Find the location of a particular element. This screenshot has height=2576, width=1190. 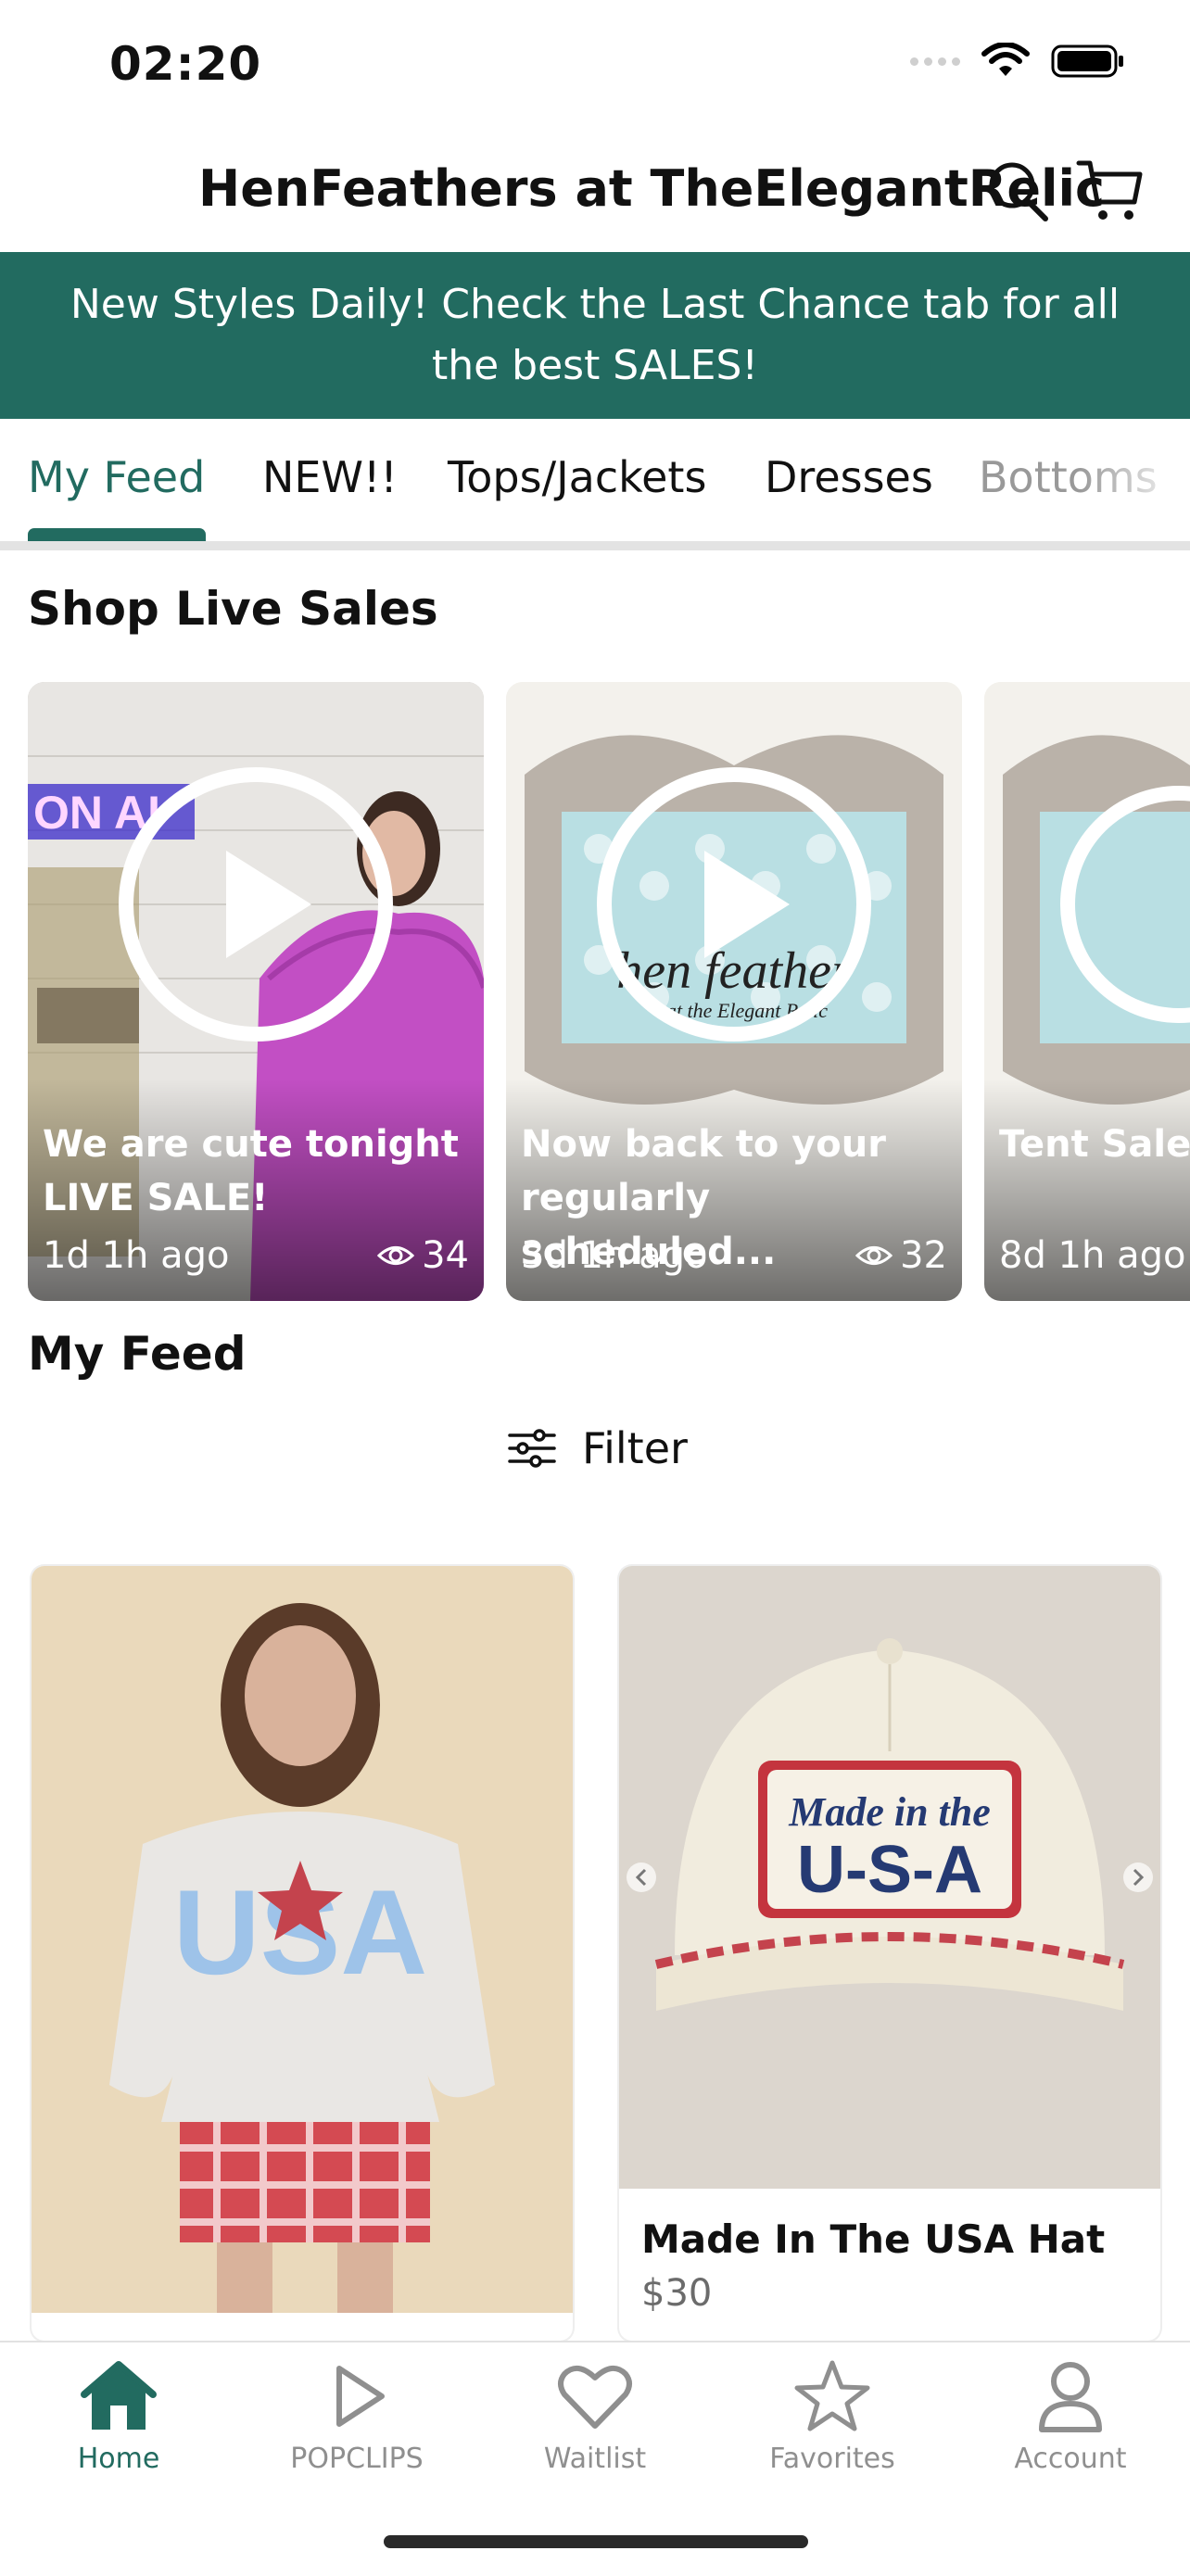

live-card-title: We are cute tonight LIVE SALE! is located at coordinates (251, 1171).